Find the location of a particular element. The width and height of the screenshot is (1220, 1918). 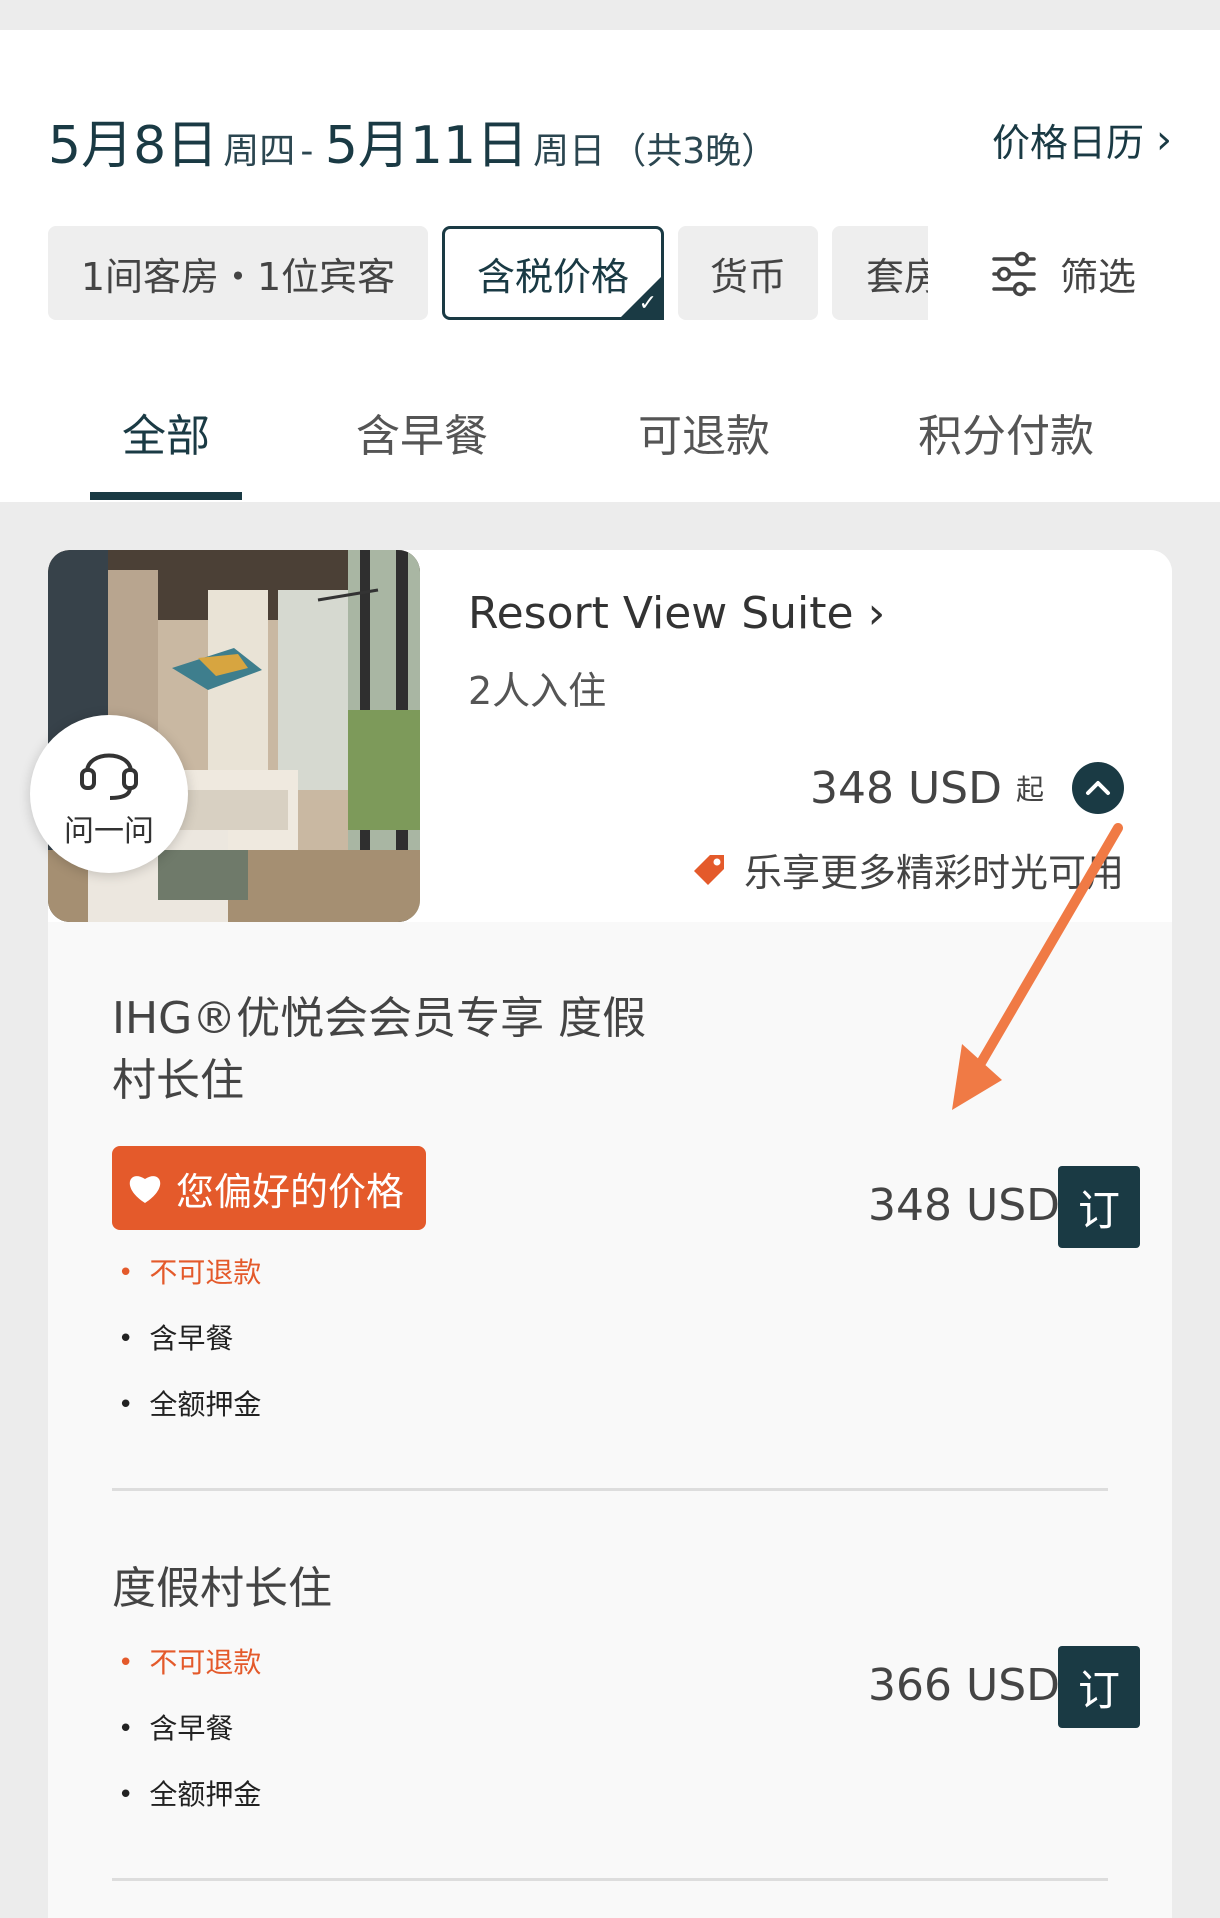

from-price-amount: 348 USD is located at coordinates (906, 788).